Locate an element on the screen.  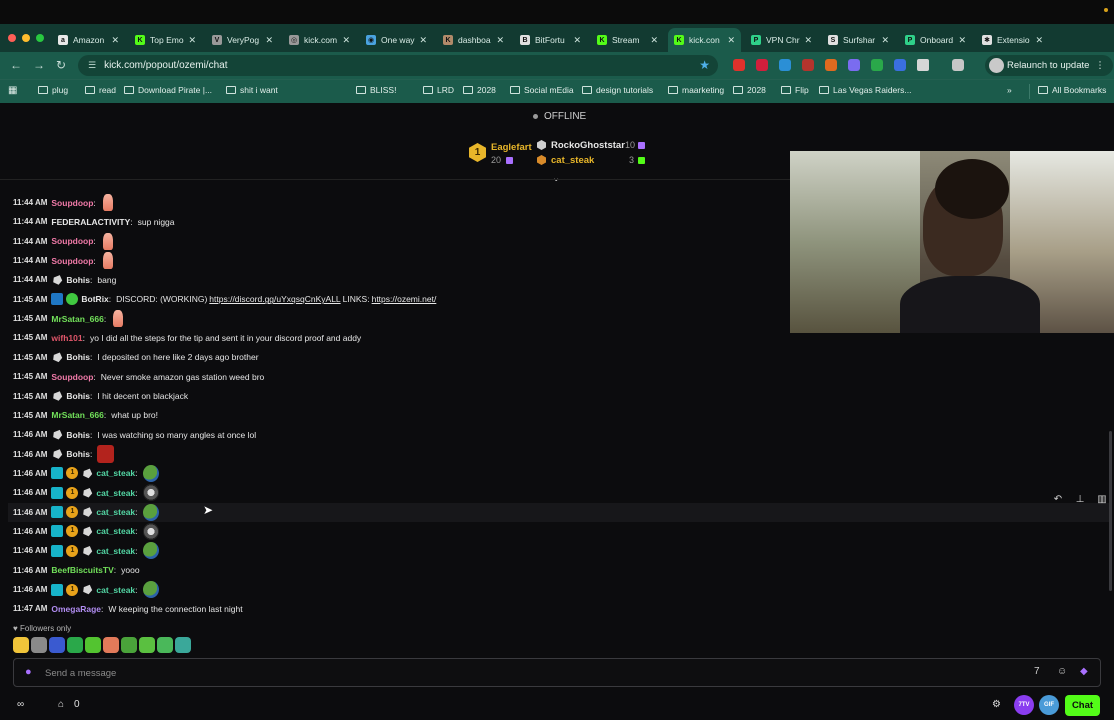
chat-message: 11:45 AM Bohis: I hit decent on blackjack is located at coordinates (560, 396).